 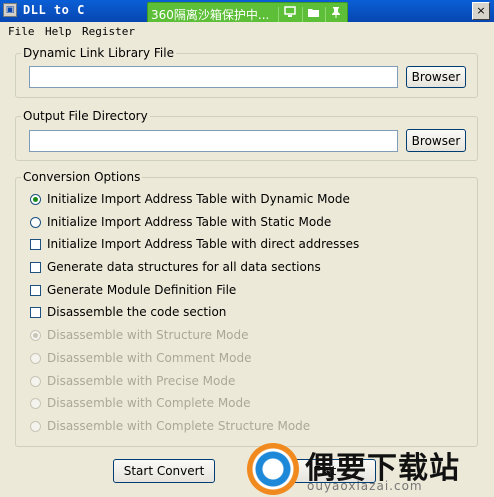 I want to click on option-disasm-structure-label: Disassemble with Structure Mode, so click(x=148, y=335).